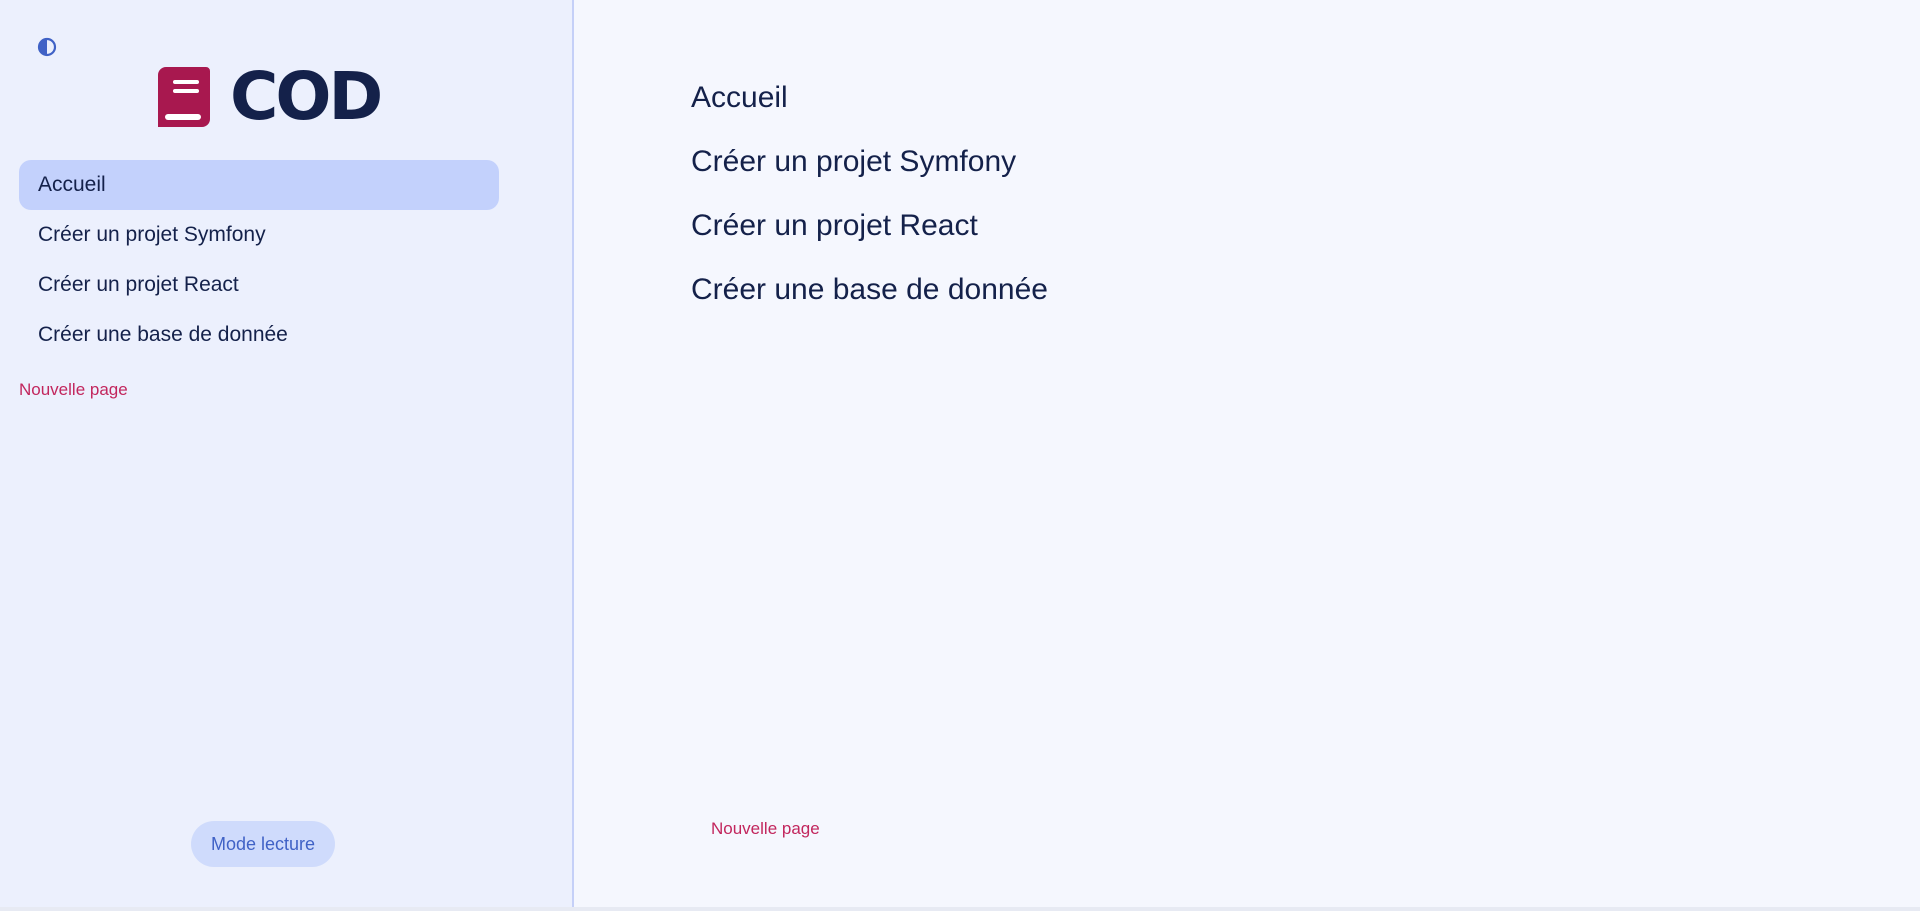  Describe the element at coordinates (869, 168) in the screenshot. I see `main-link-symfony: Créer un projet Symfony` at that location.